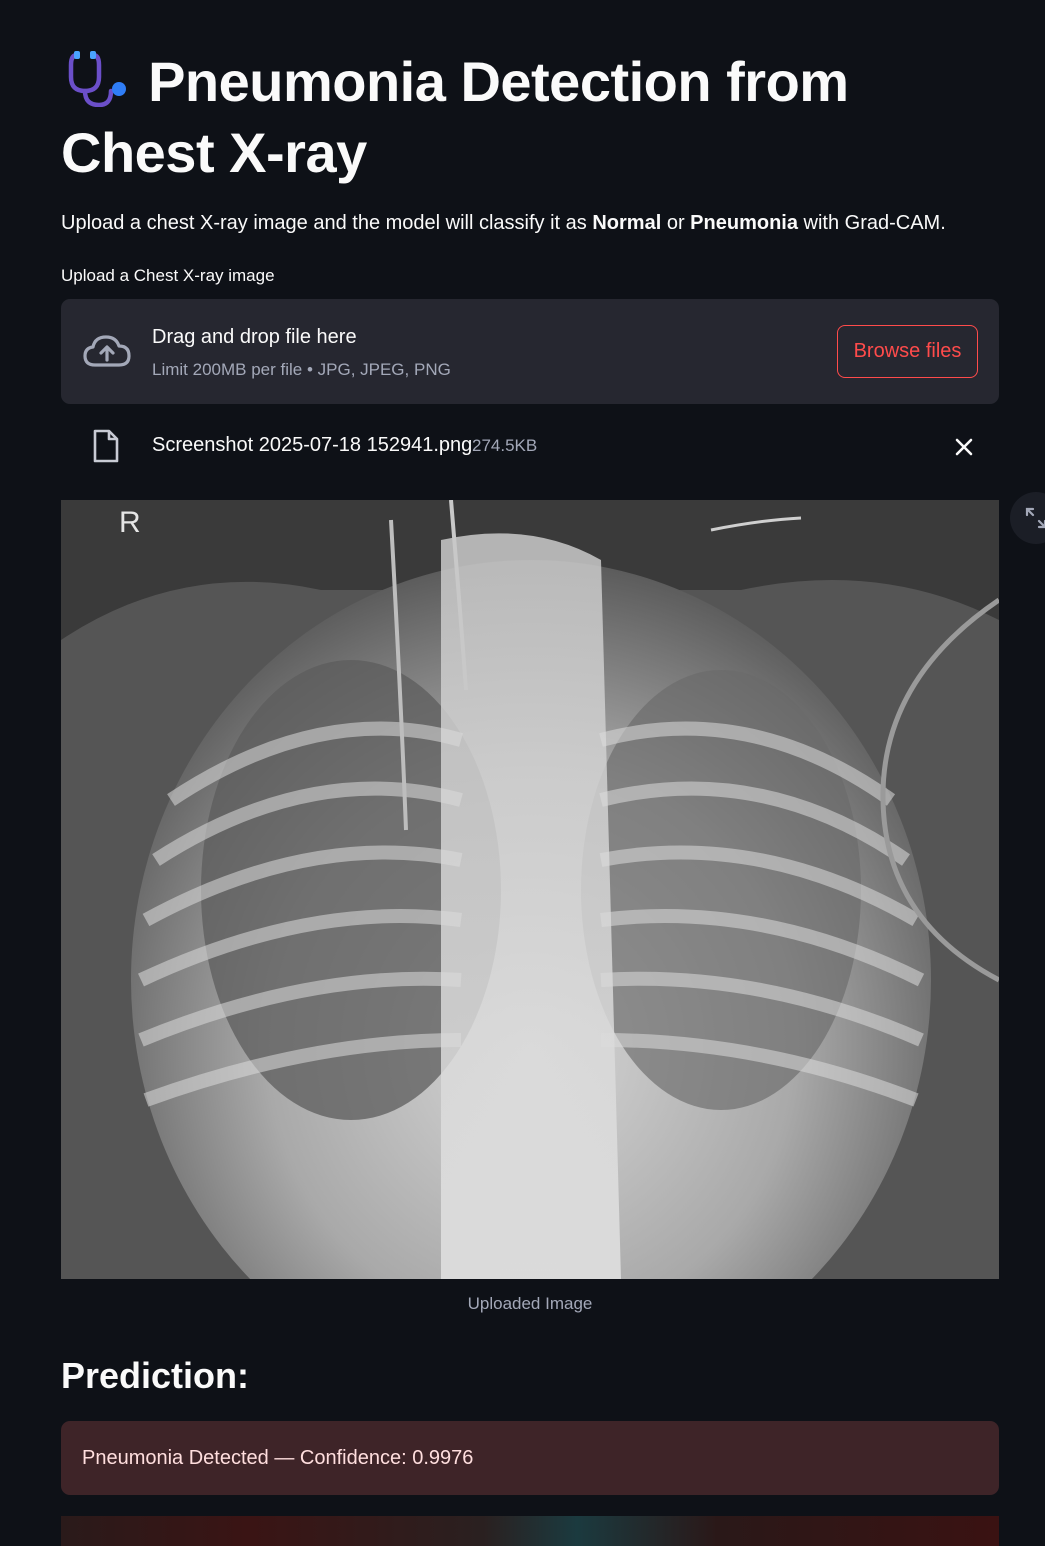 The width and height of the screenshot is (1045, 1546). Describe the element at coordinates (168, 275) in the screenshot. I see `uploader-label: Upload a Chest X-ray image` at that location.